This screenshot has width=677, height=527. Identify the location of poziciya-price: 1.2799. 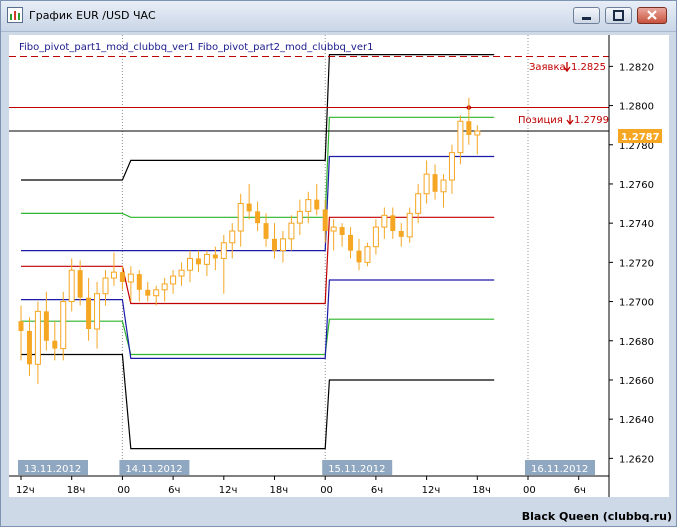
(591, 120).